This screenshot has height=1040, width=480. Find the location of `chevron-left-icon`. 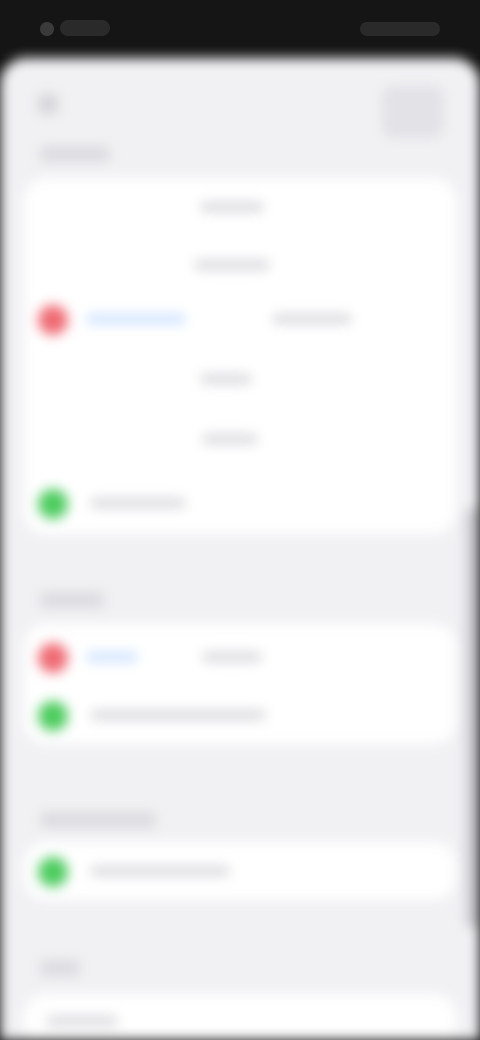

chevron-left-icon is located at coordinates (48, 104).